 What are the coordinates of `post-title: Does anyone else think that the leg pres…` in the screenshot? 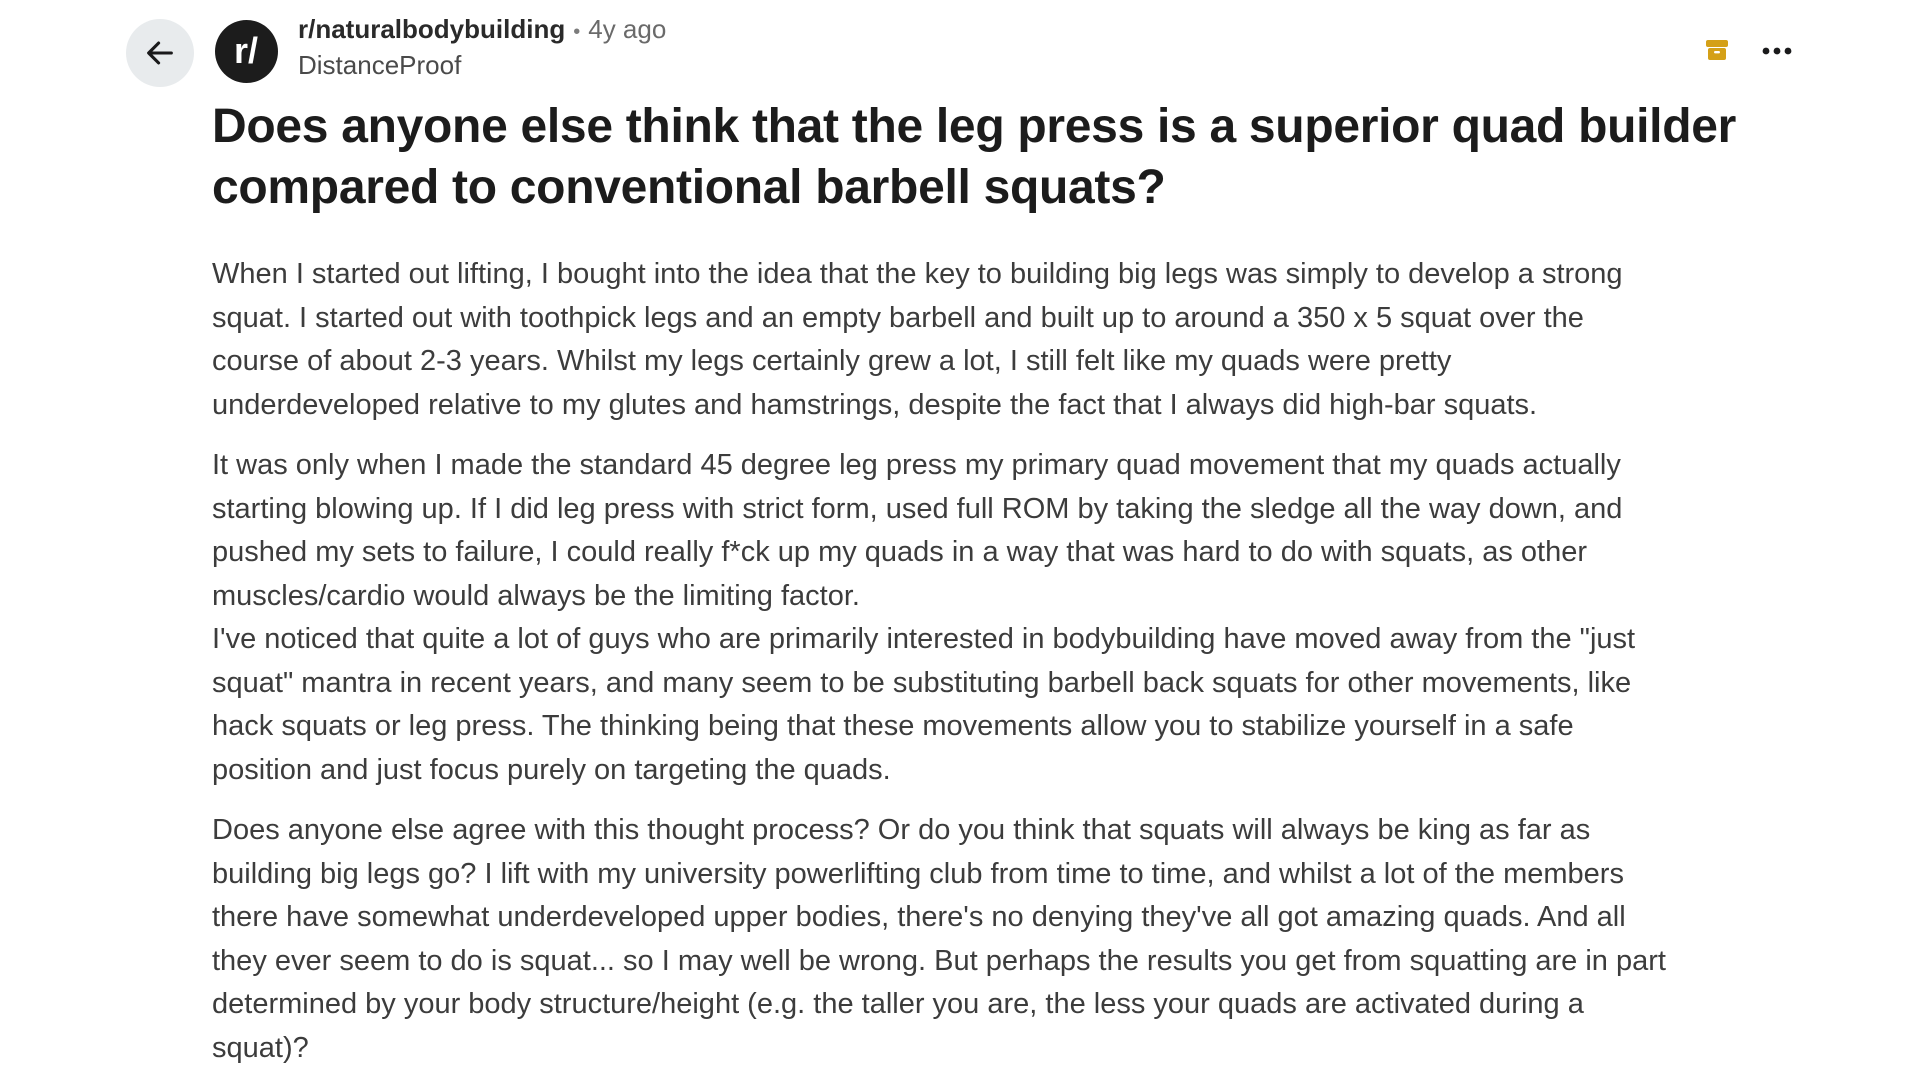 It's located at (1002, 157).